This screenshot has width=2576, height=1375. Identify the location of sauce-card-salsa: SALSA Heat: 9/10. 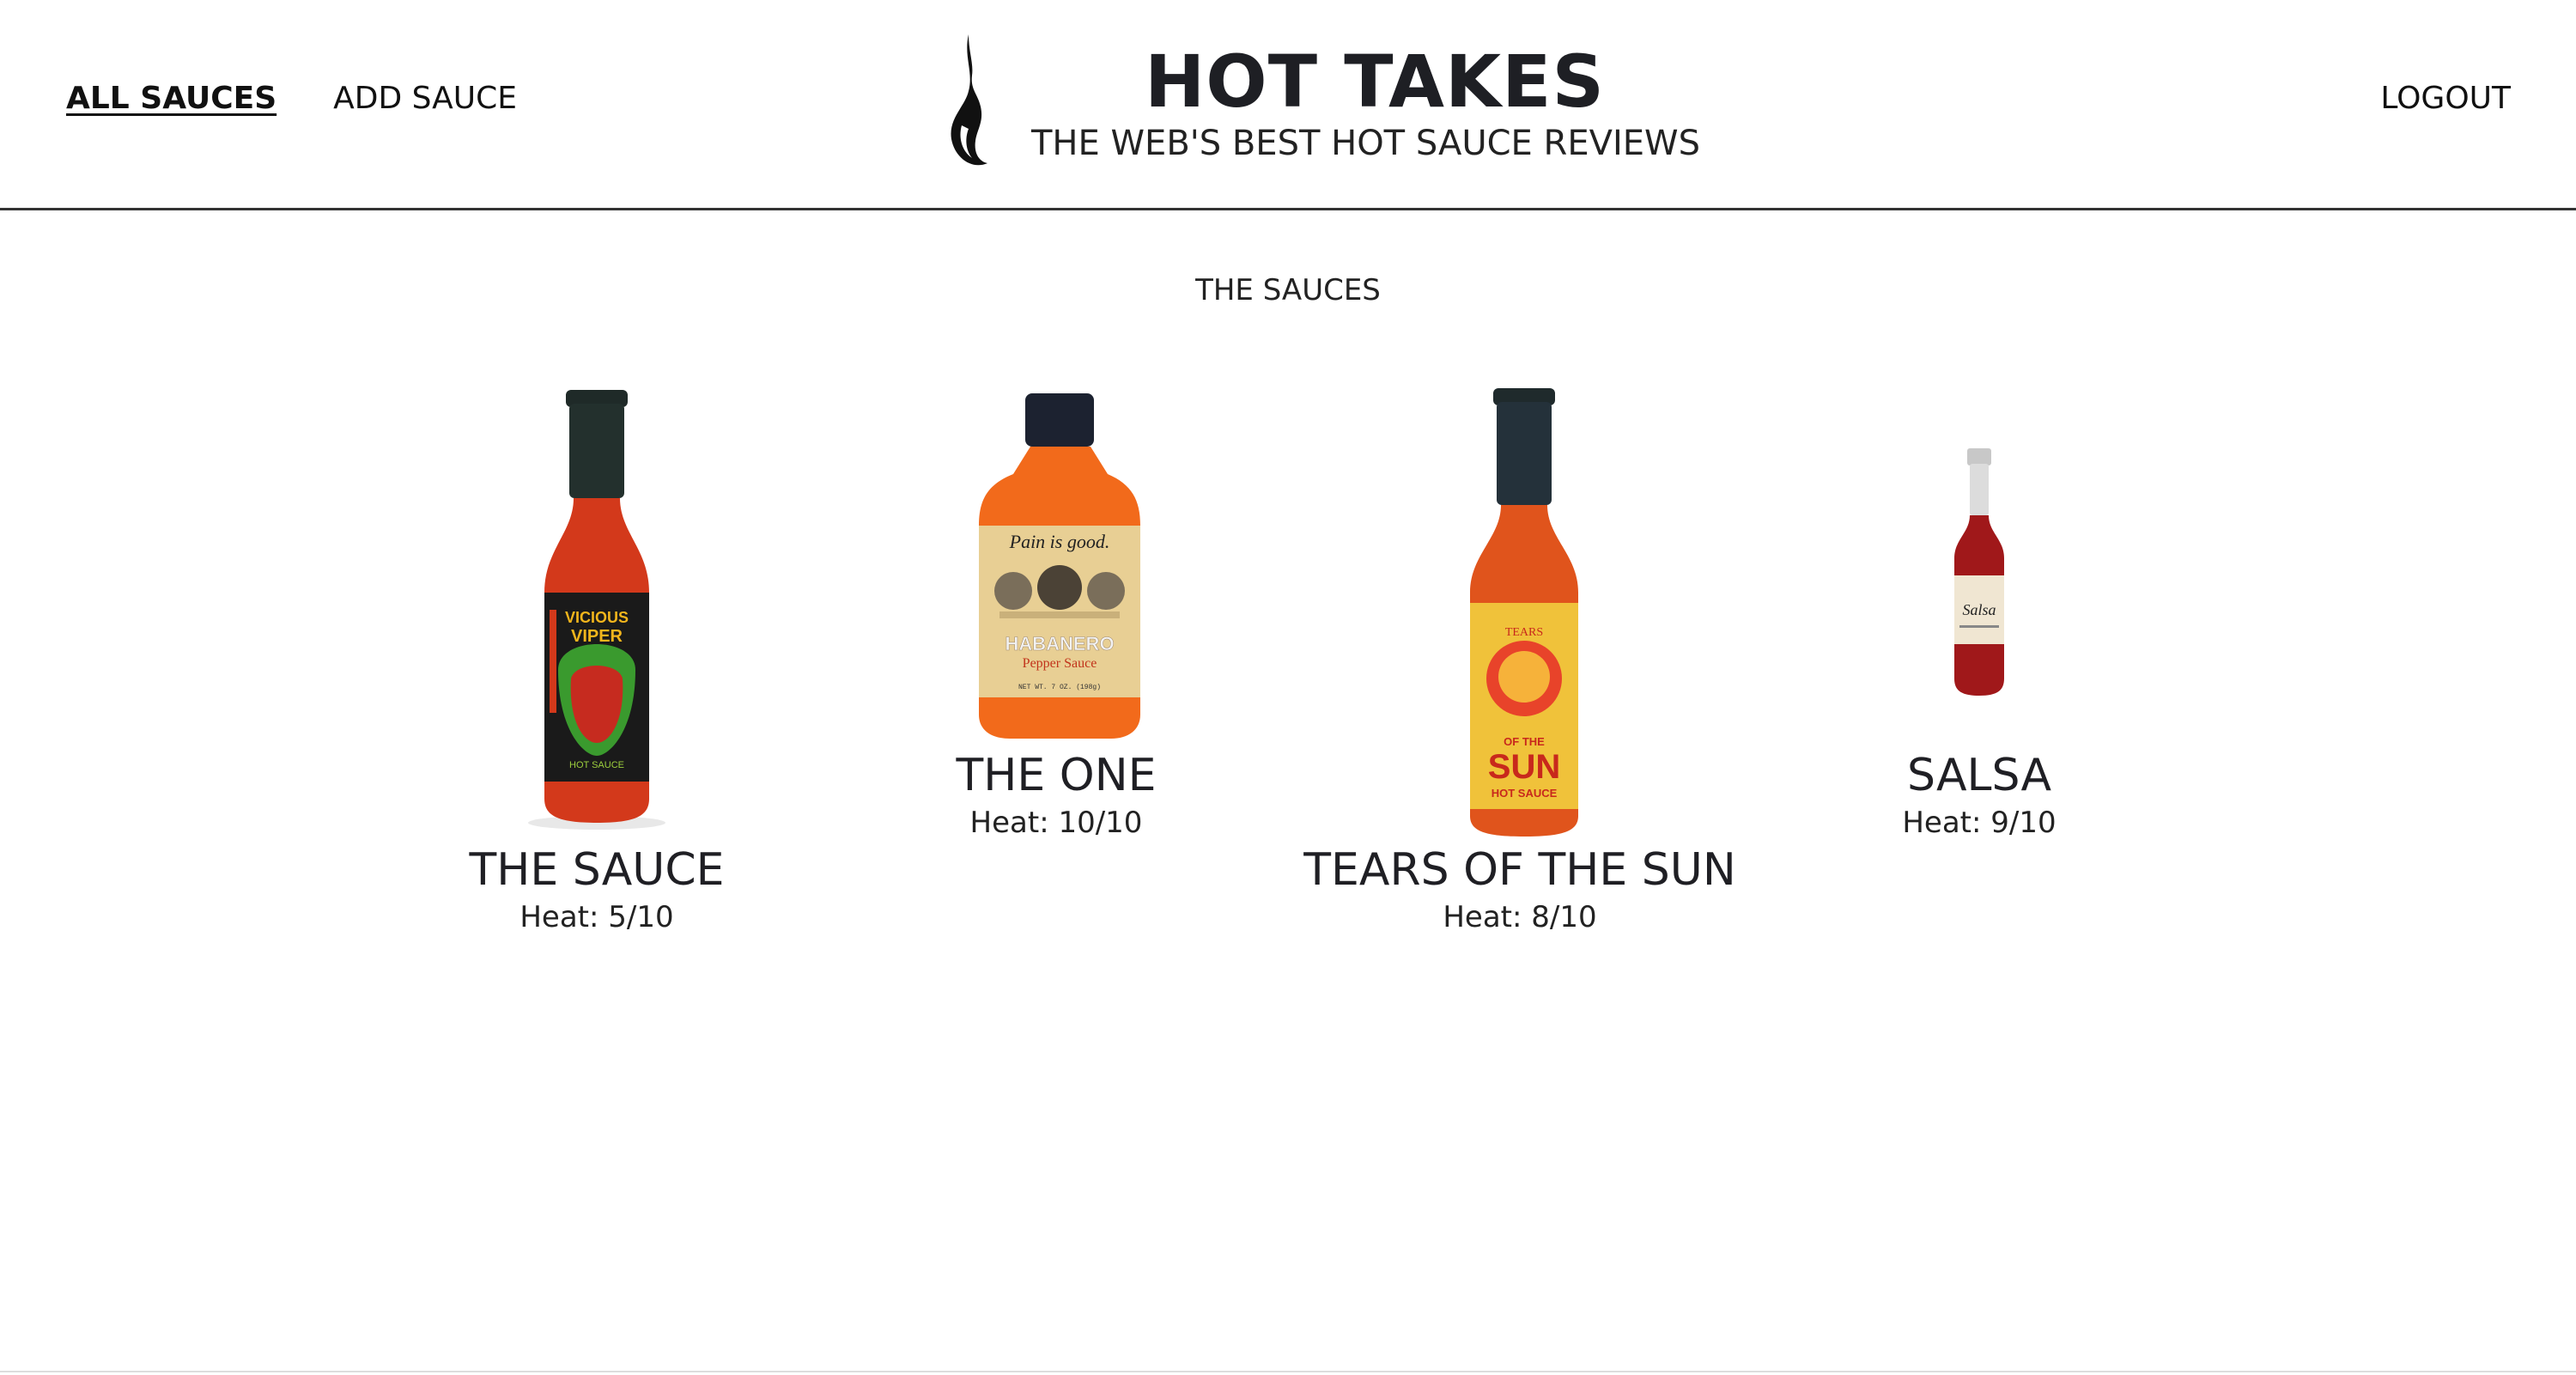
(1979, 795).